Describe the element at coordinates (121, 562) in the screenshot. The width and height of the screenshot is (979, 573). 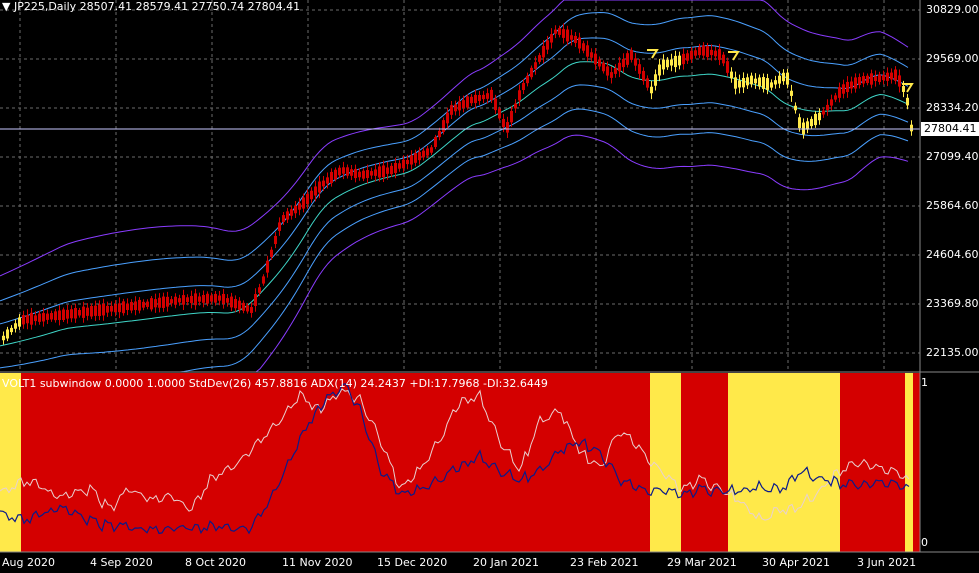
I see `time-tick-label: 4 Sep 2020` at that location.